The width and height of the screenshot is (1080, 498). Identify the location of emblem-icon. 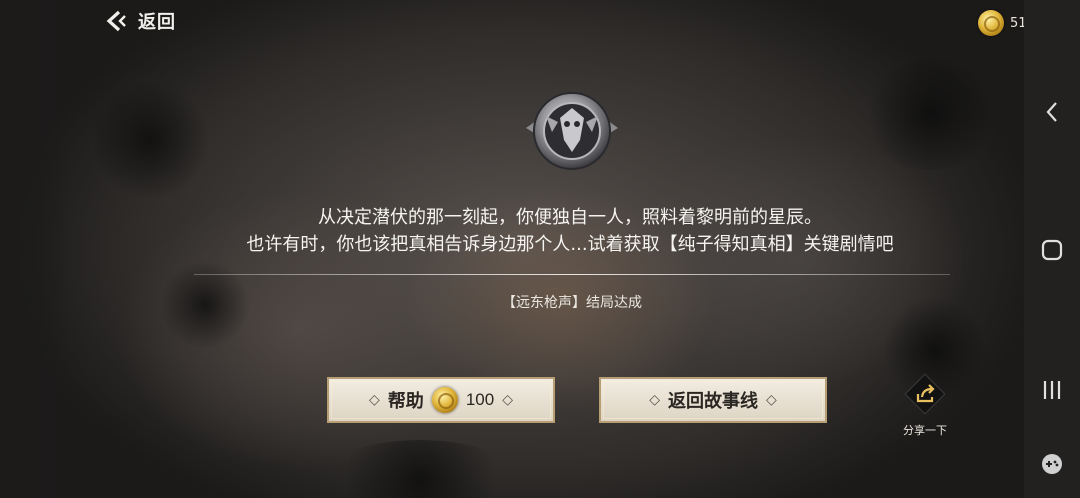
(572, 131).